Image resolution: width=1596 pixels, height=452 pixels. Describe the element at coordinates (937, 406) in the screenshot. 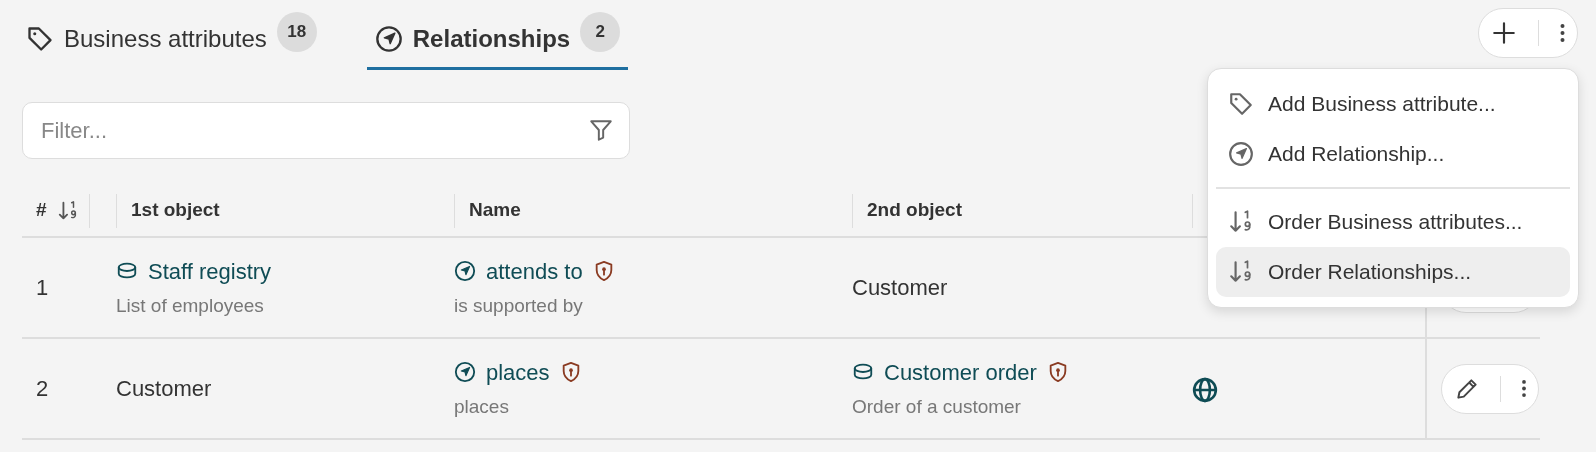

I see `description: Order of a customer` at that location.